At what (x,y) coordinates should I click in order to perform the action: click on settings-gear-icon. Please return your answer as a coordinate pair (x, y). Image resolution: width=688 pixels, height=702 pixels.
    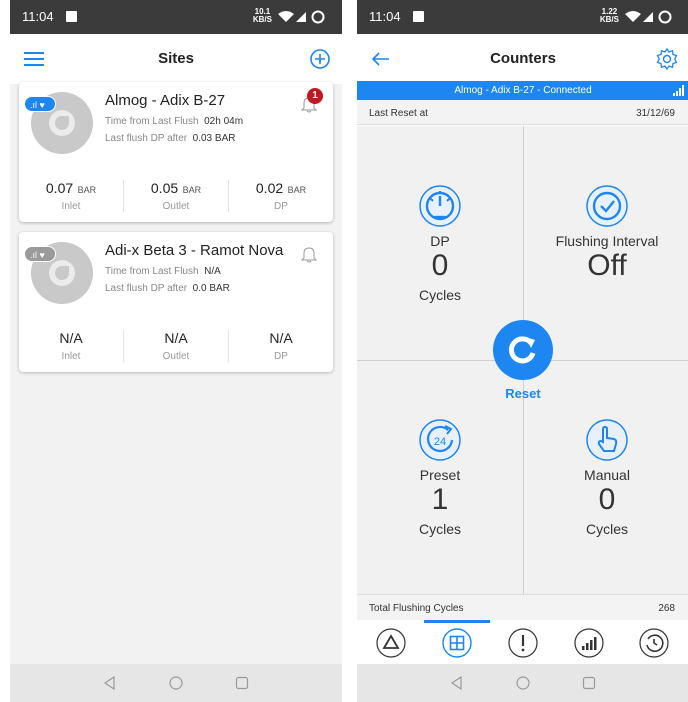
    Looking at the image, I should click on (667, 59).